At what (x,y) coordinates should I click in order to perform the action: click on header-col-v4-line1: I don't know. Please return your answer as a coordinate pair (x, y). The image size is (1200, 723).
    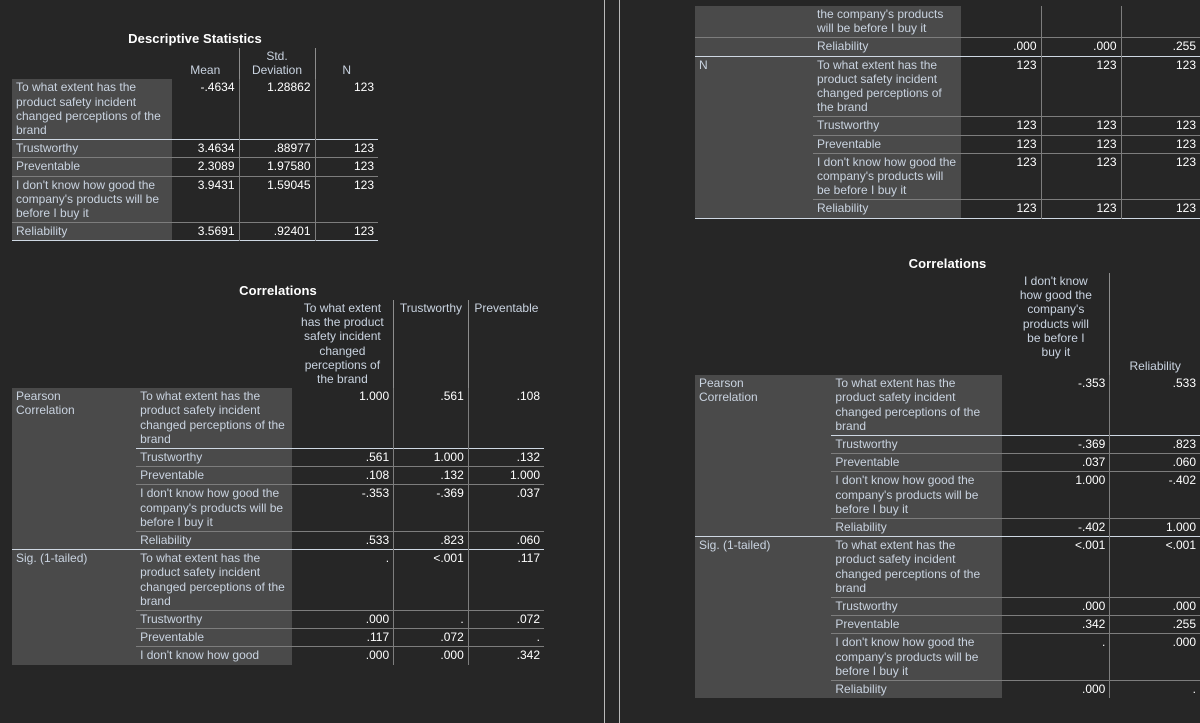
    Looking at the image, I should click on (1056, 281).